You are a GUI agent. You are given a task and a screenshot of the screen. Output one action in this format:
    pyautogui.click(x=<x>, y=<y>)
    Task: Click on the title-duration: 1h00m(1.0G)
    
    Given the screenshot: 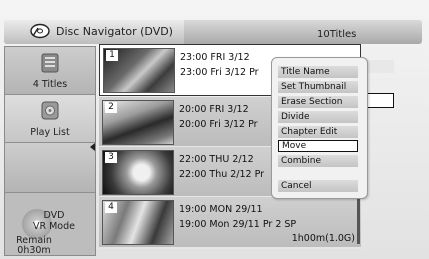 What is the action you would take?
    pyautogui.click(x=323, y=238)
    